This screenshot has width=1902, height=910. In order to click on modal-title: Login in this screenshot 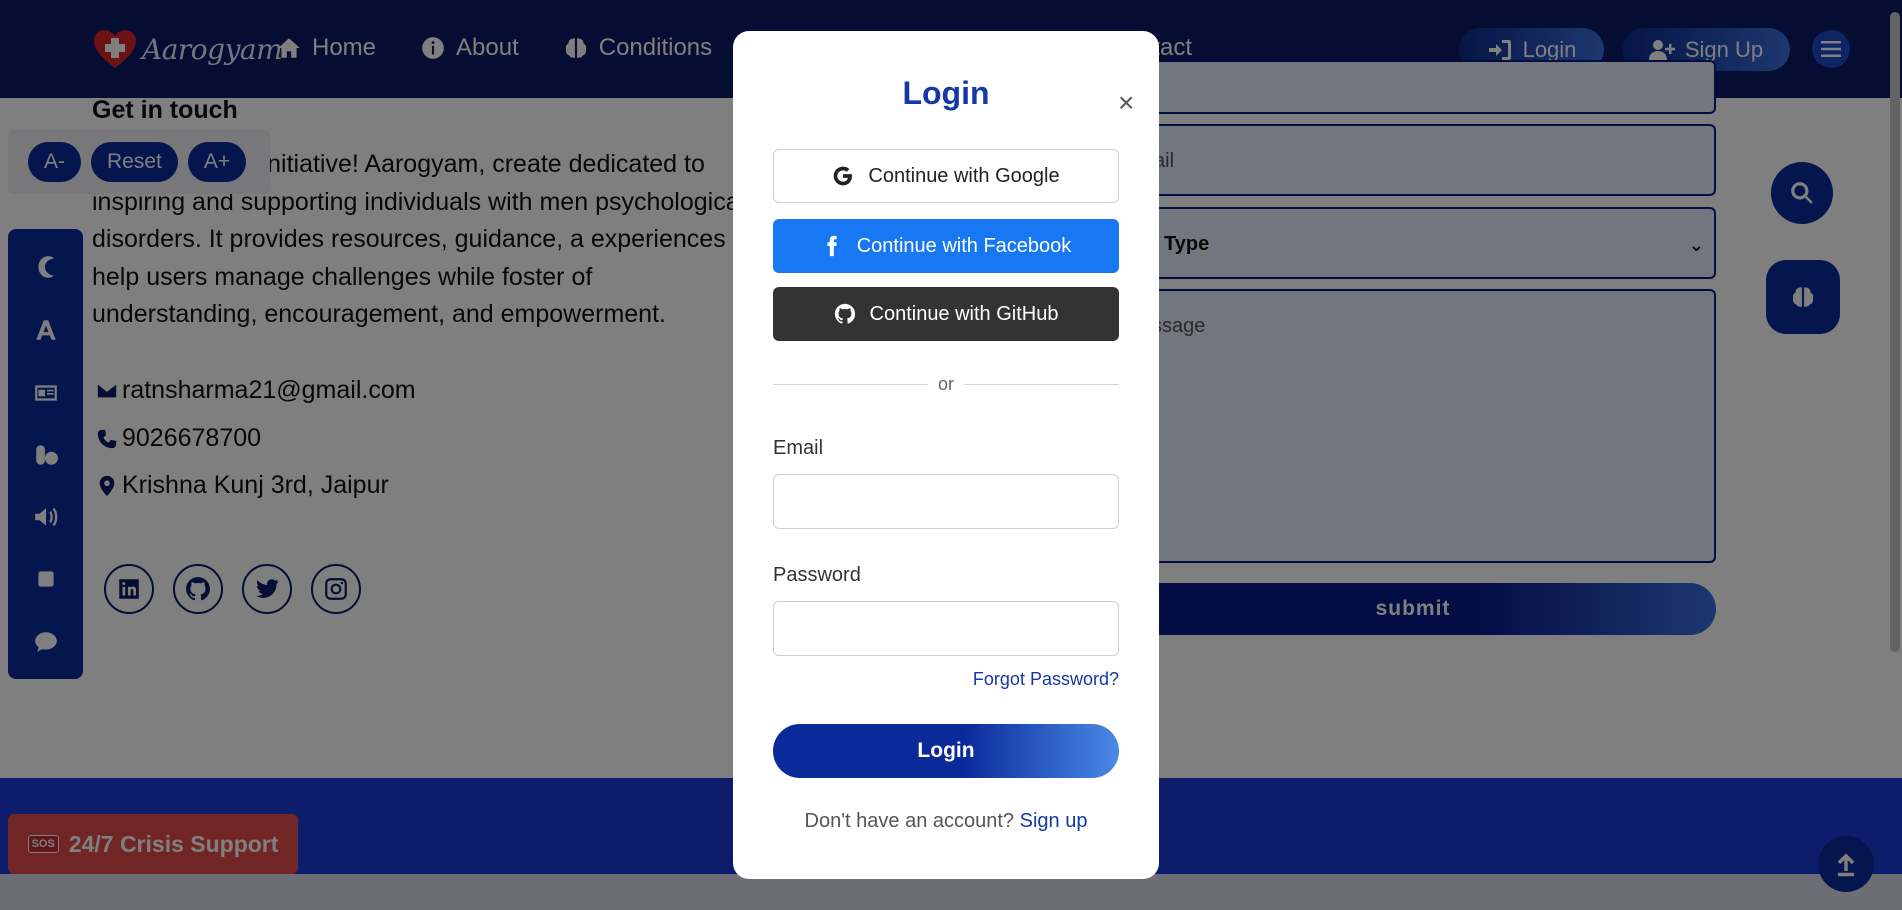, I will do `click(946, 93)`.